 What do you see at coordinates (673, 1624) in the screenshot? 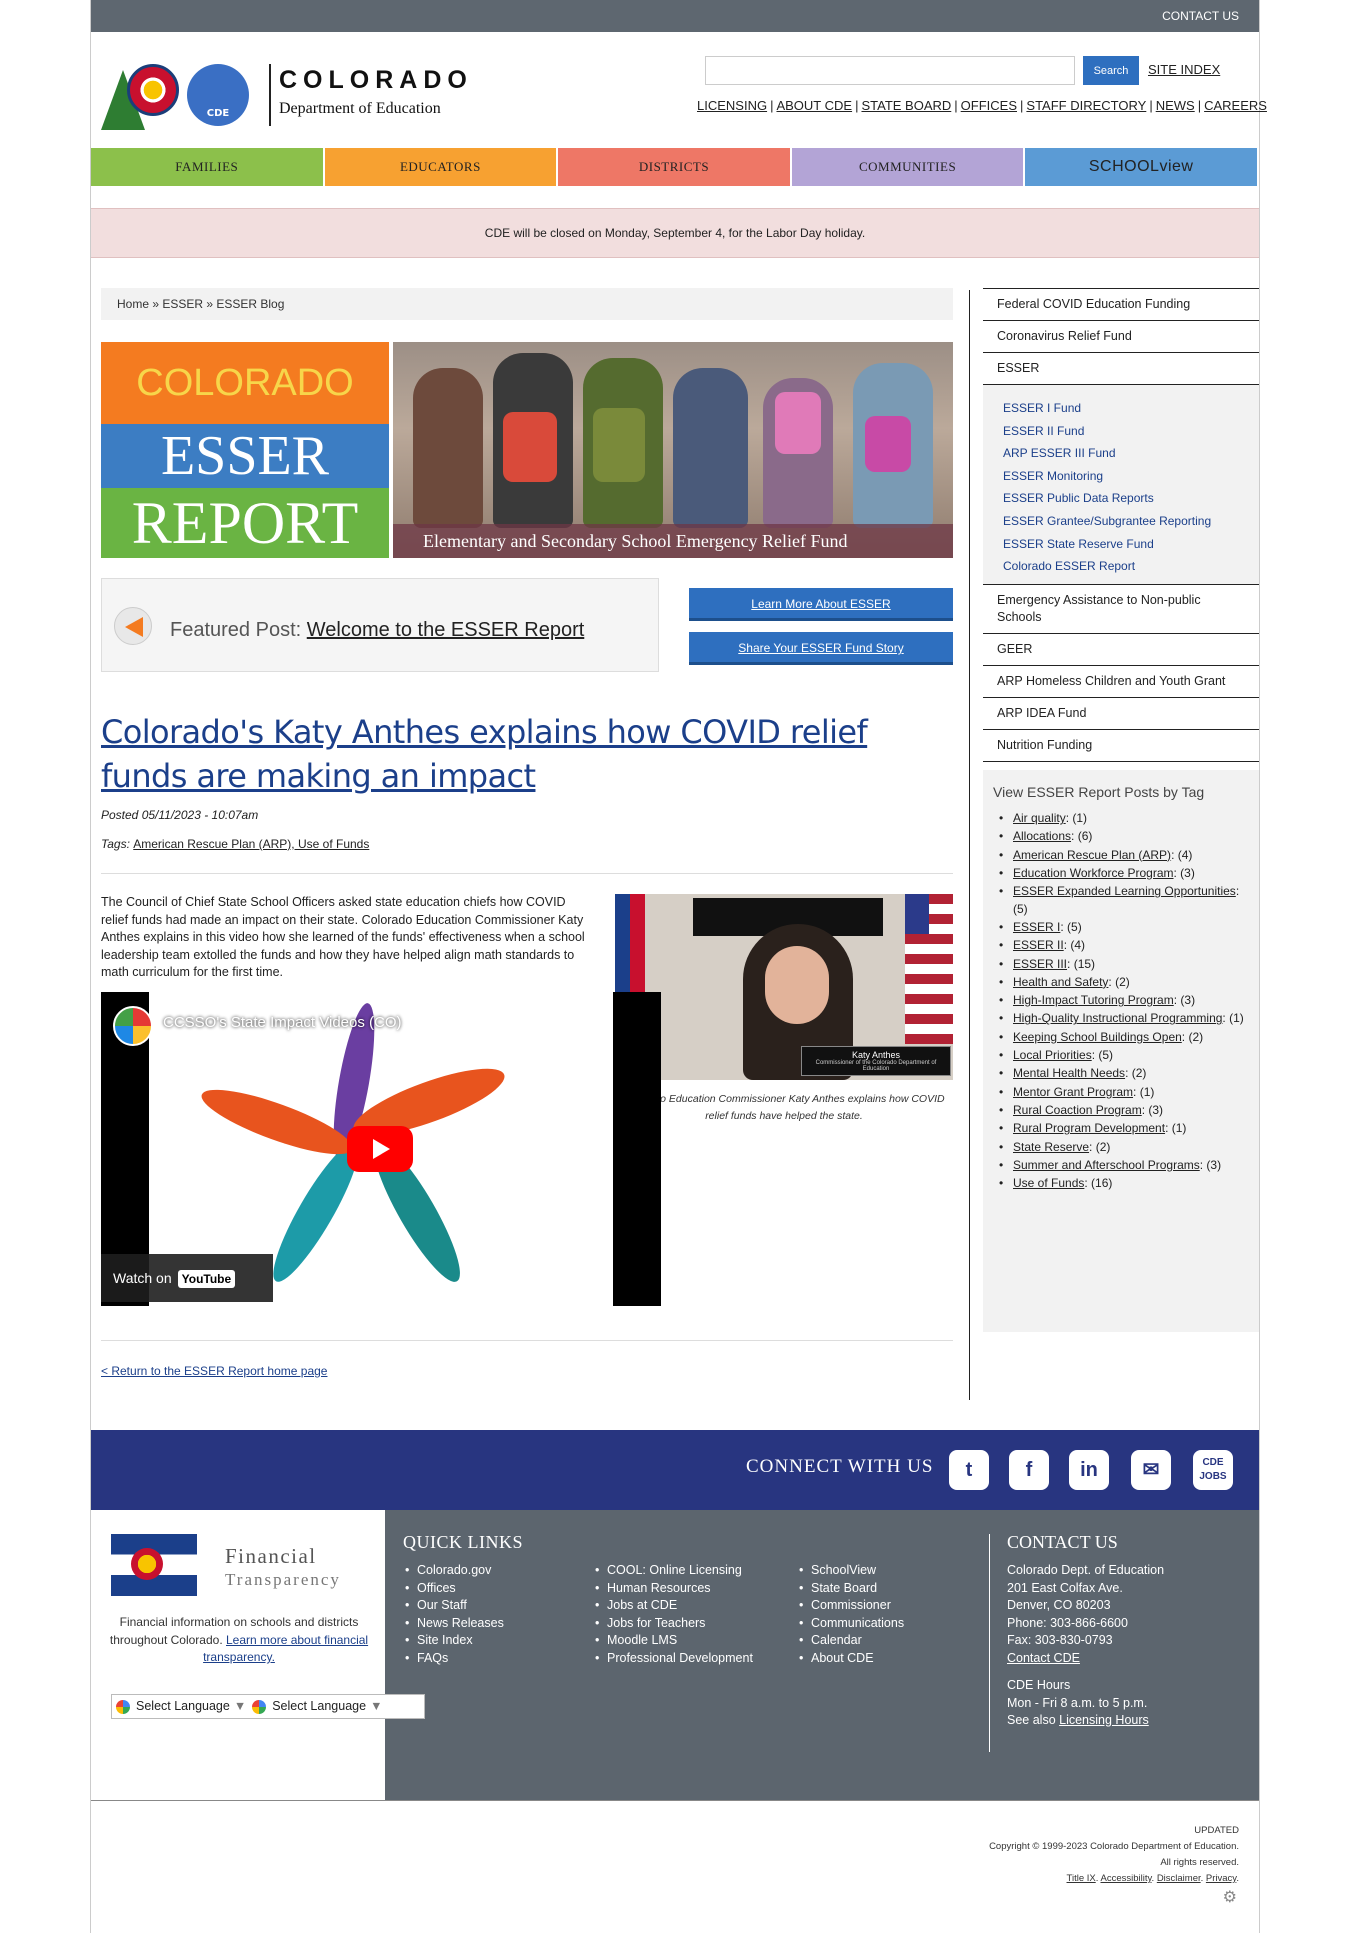
I see `quick-link: Jobs for Teachers` at bounding box center [673, 1624].